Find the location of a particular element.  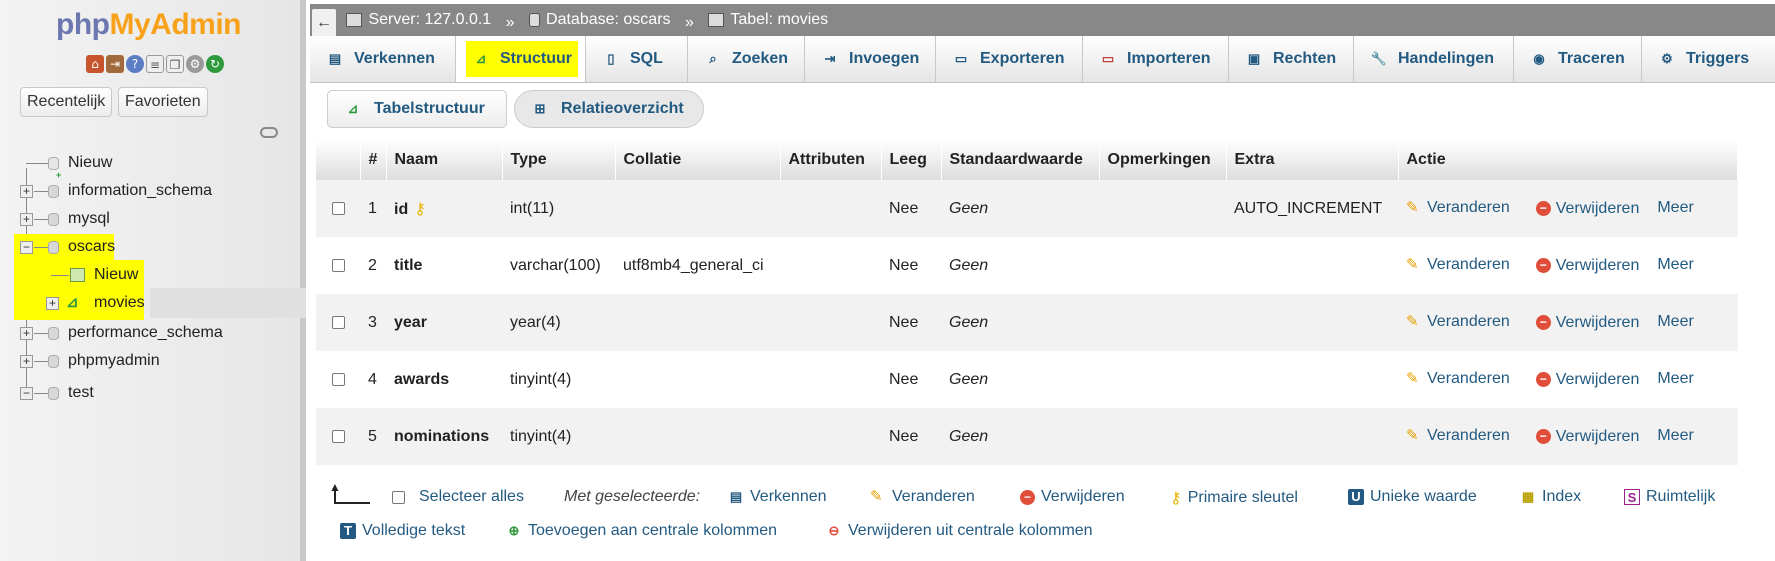

tab-triggers: ⚙ Triggers is located at coordinates (1708, 59).